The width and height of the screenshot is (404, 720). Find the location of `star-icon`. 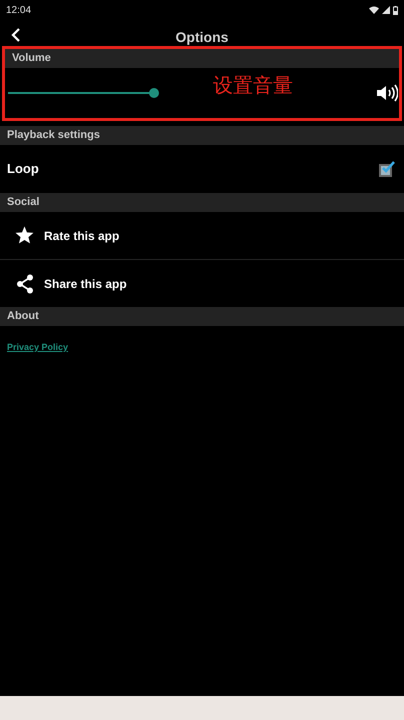

star-icon is located at coordinates (24, 235).